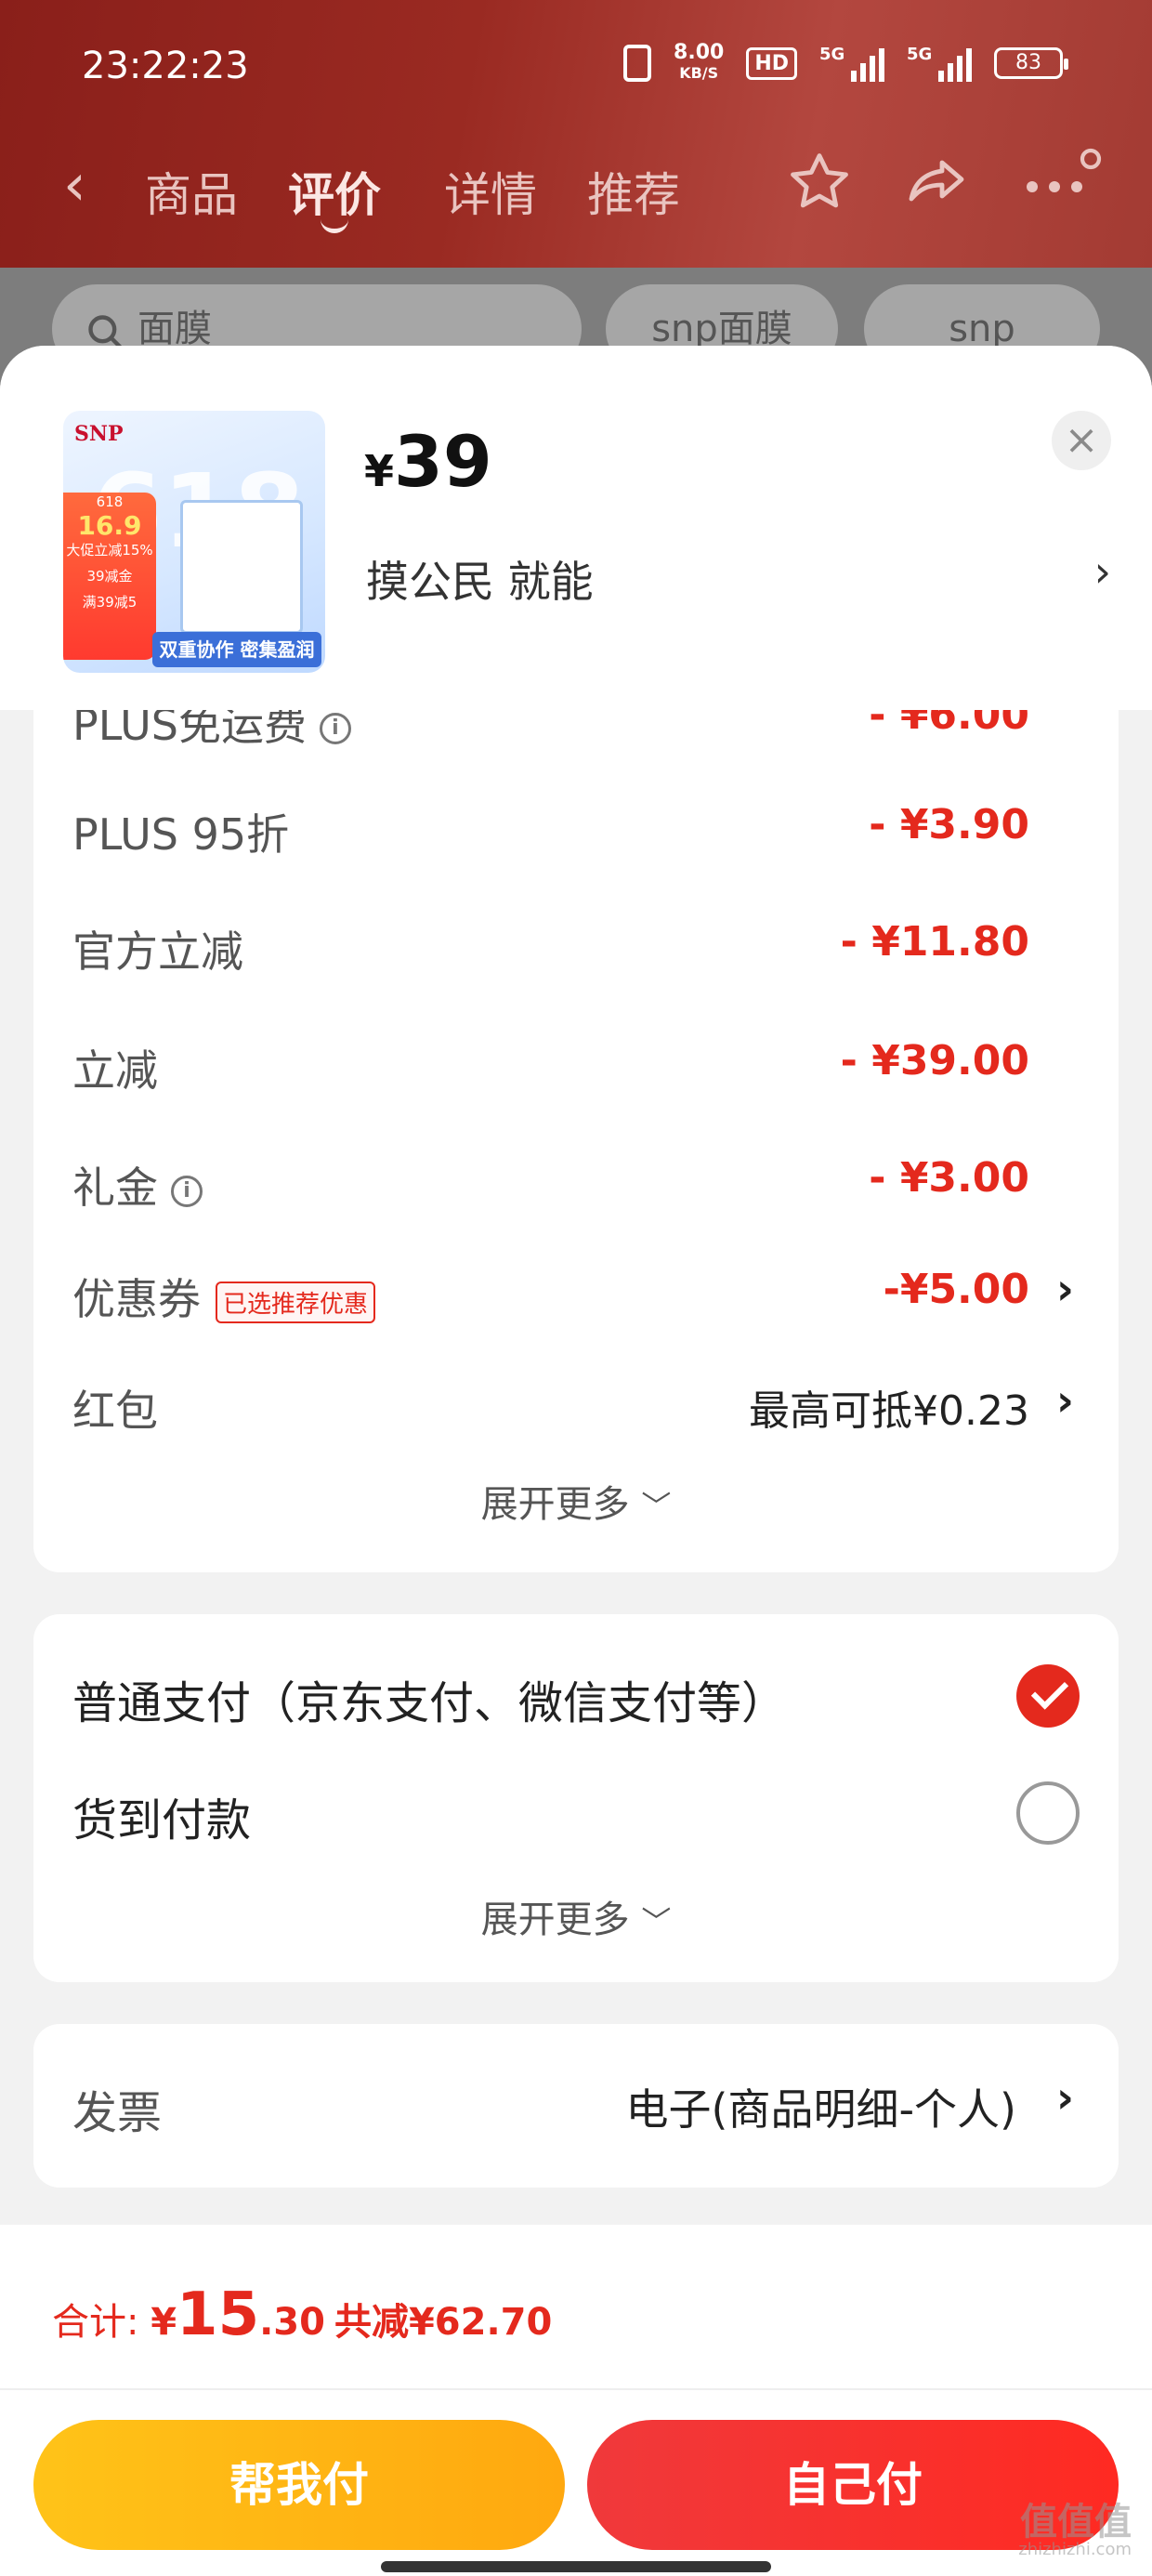  Describe the element at coordinates (379, 471) in the screenshot. I see `price-currency: ¥` at that location.